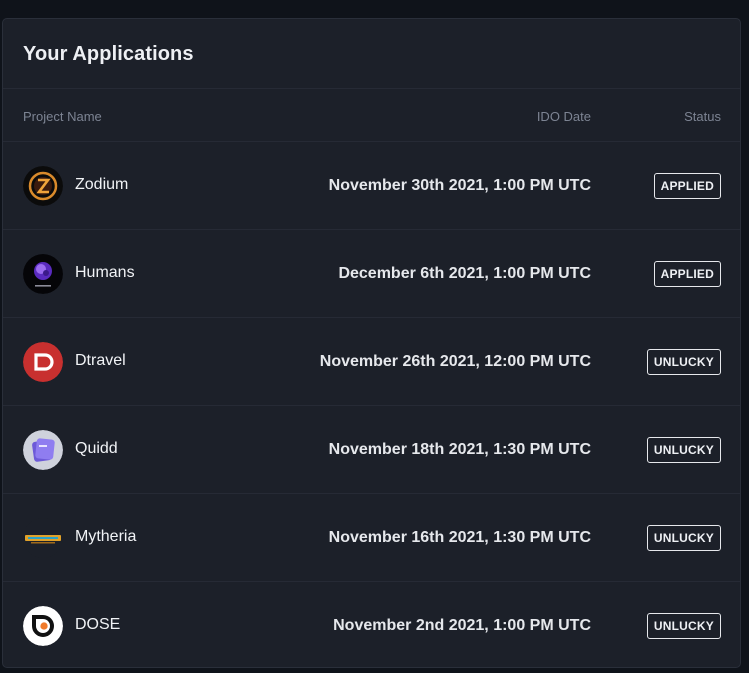  What do you see at coordinates (702, 116) in the screenshot?
I see `column-header-status: Status` at bounding box center [702, 116].